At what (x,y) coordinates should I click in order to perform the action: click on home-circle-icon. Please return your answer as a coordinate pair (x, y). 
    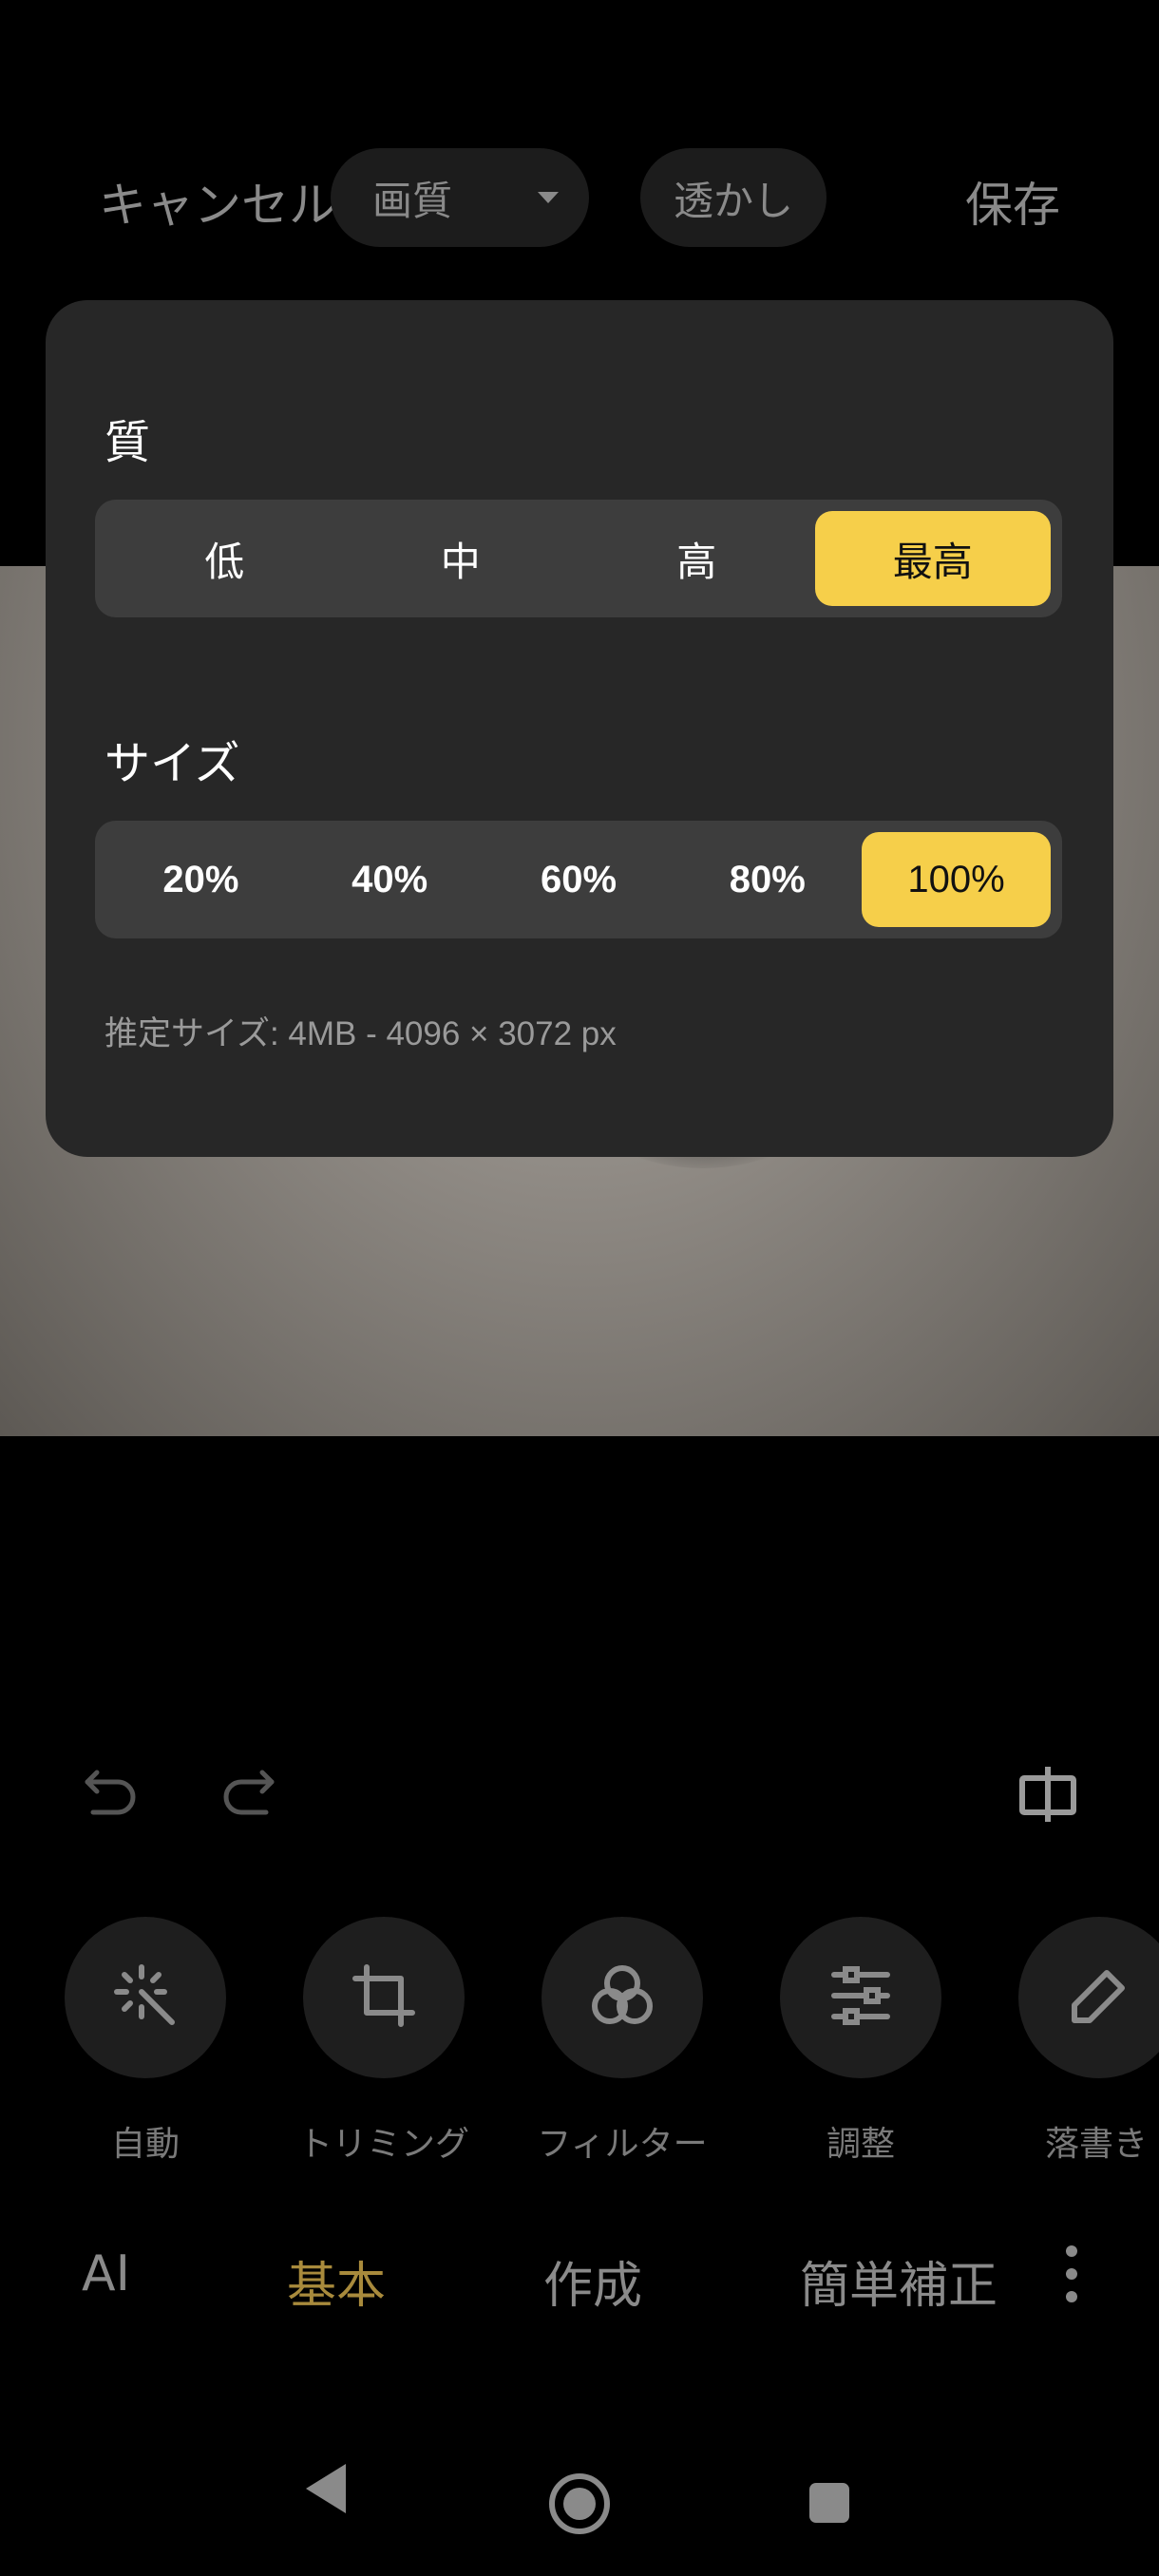
    Looking at the image, I should click on (579, 2506).